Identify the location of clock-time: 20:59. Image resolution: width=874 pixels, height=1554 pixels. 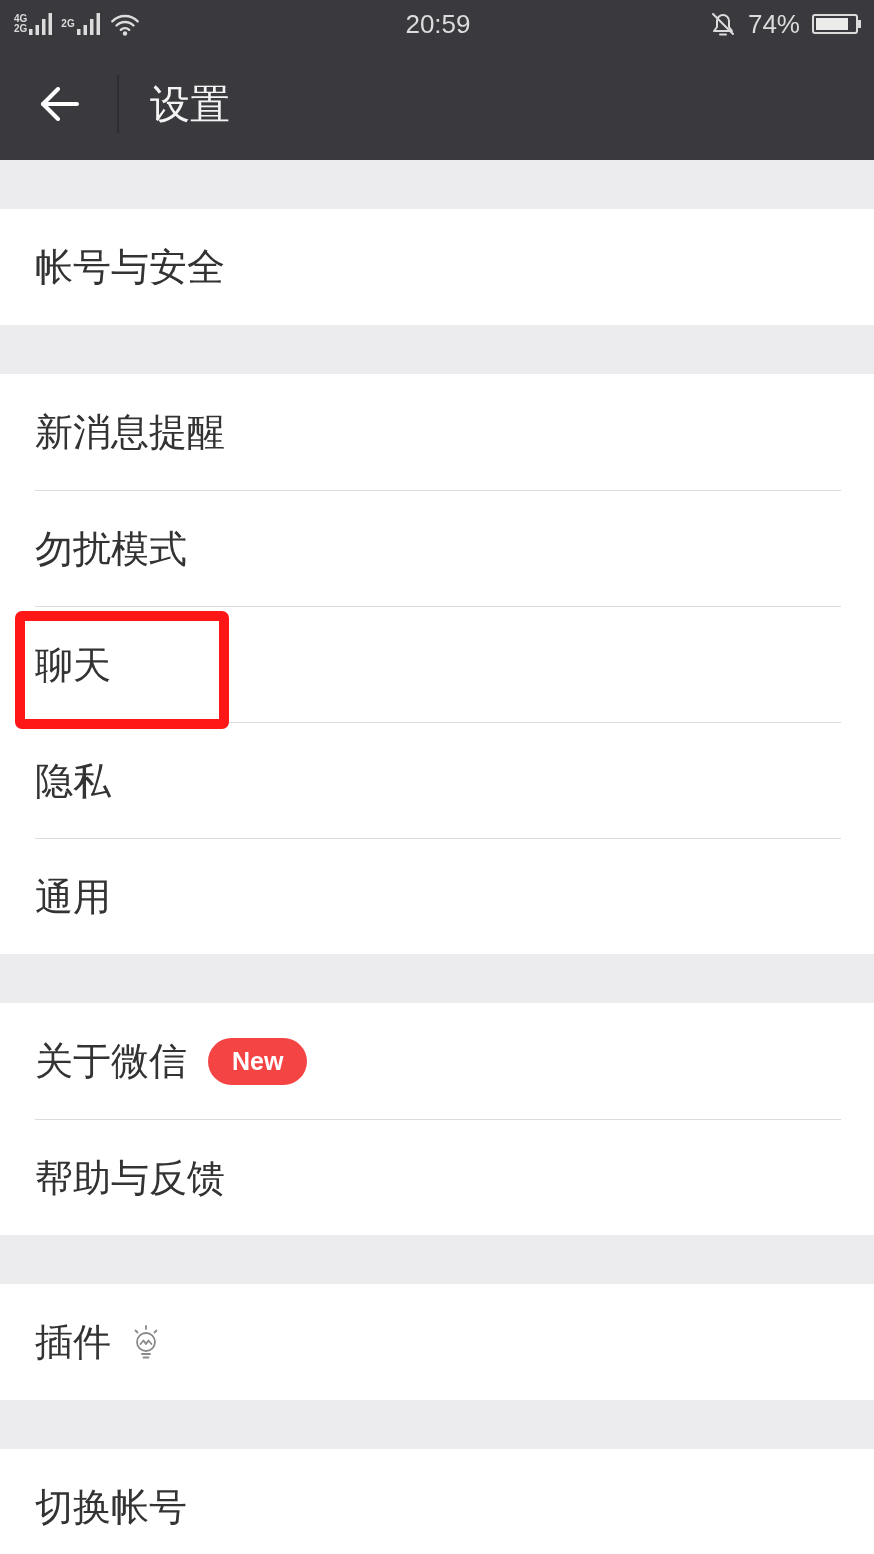
(438, 24).